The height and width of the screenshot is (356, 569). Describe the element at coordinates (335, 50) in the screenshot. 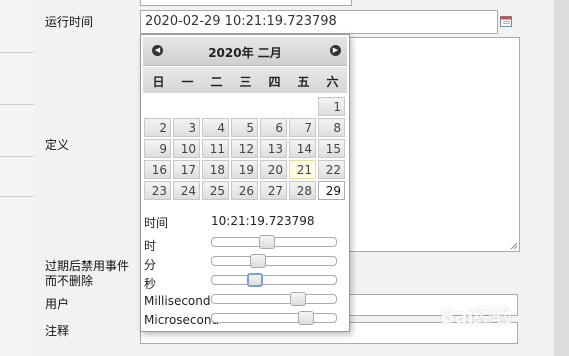

I see `next-month-icon: ▶` at that location.